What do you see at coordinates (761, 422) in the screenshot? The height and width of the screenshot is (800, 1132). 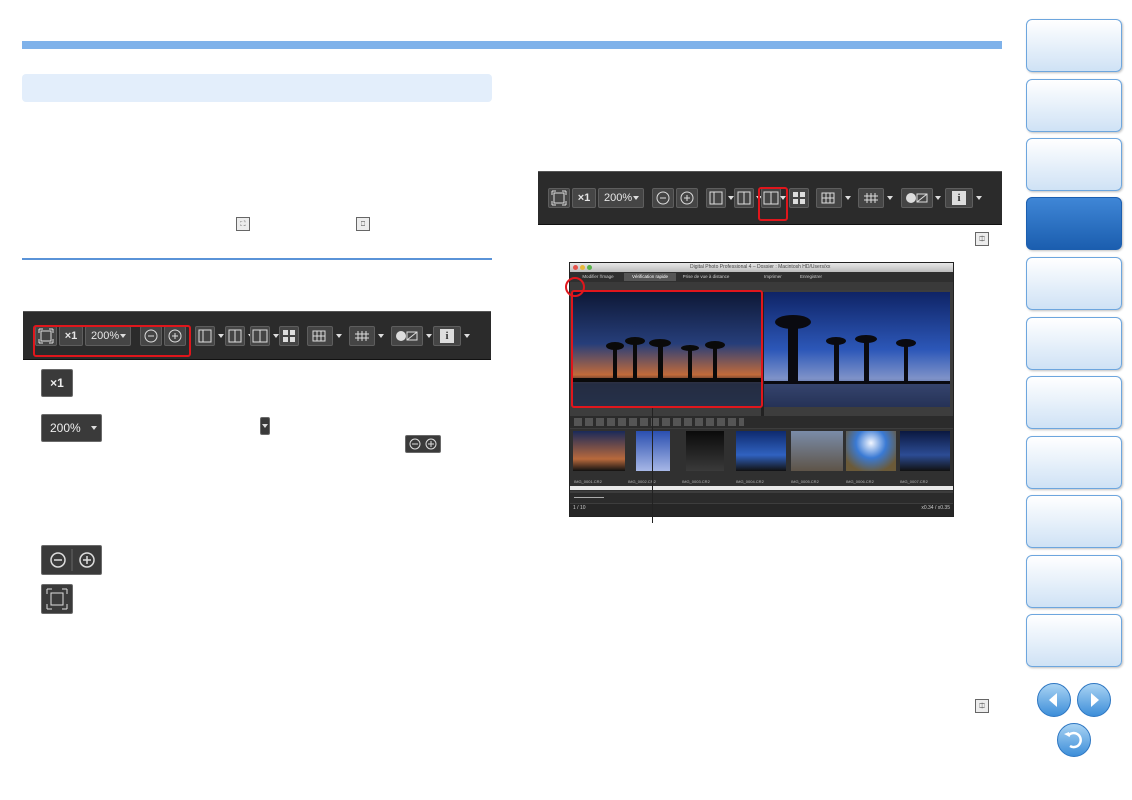 I see `inner-toolbar` at bounding box center [761, 422].